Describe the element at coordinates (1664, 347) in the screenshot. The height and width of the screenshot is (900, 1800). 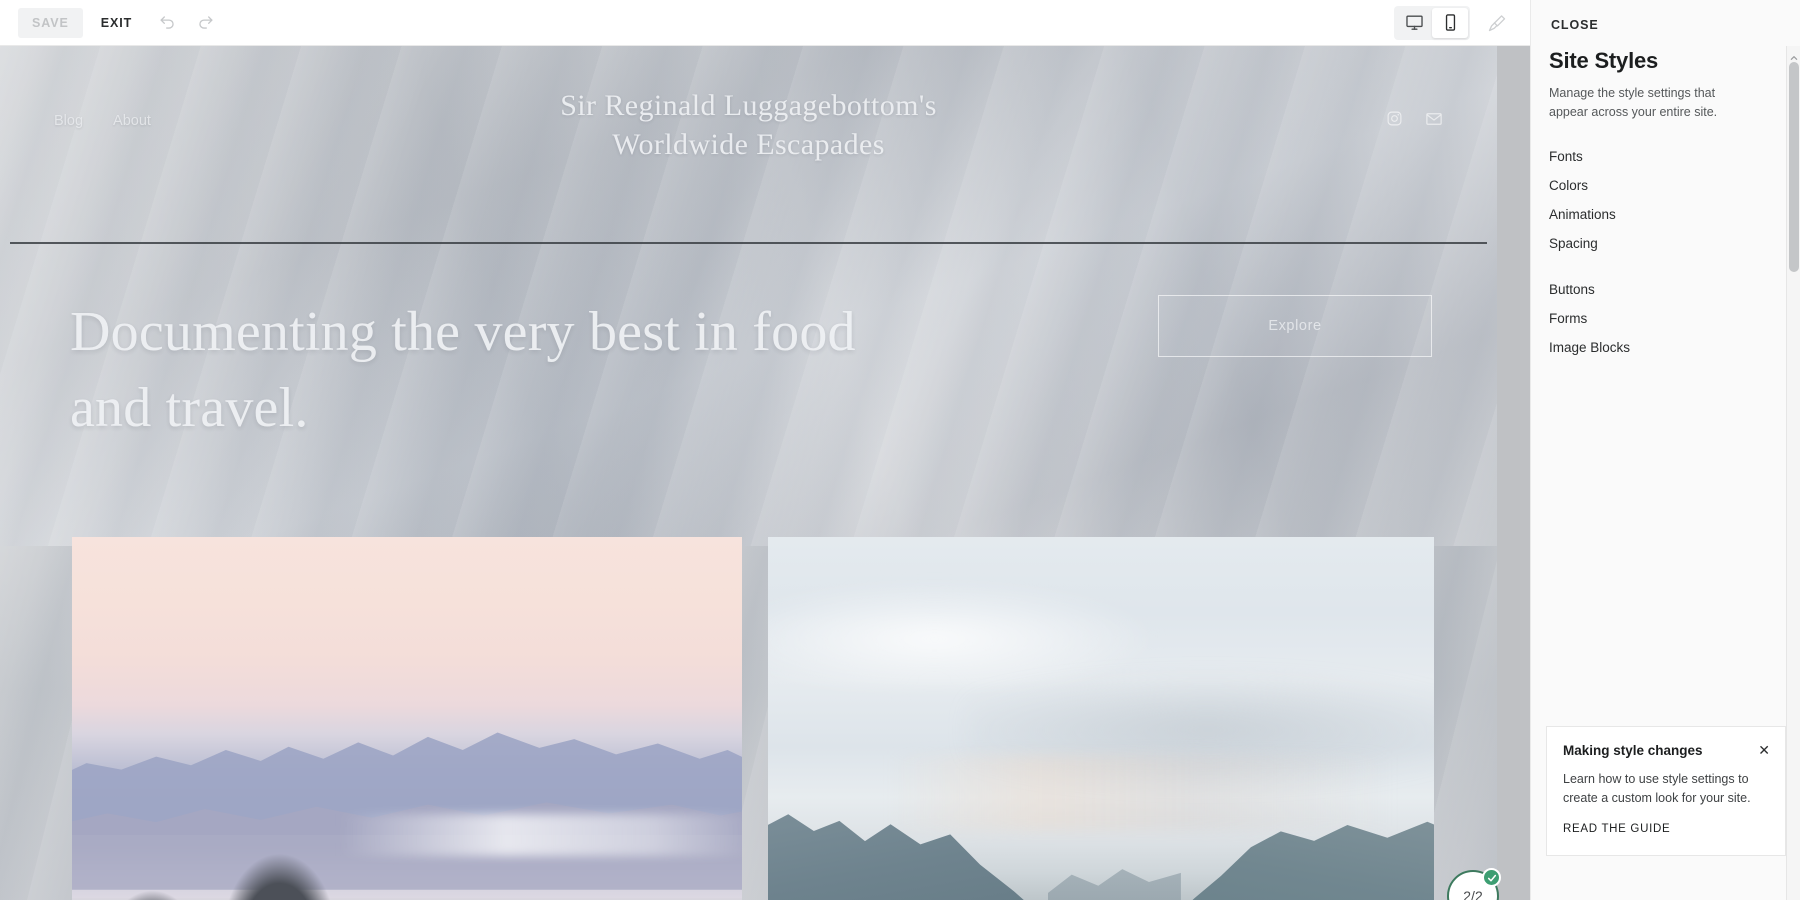
I see `menu-item-image-blocks: Image Blocks` at that location.